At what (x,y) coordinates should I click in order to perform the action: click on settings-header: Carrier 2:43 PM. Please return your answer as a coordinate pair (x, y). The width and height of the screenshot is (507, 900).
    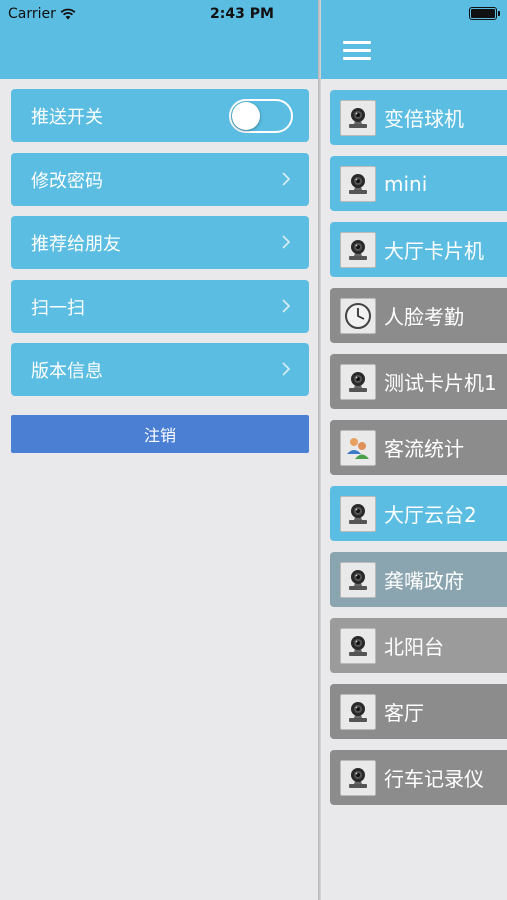
    Looking at the image, I should click on (159, 39).